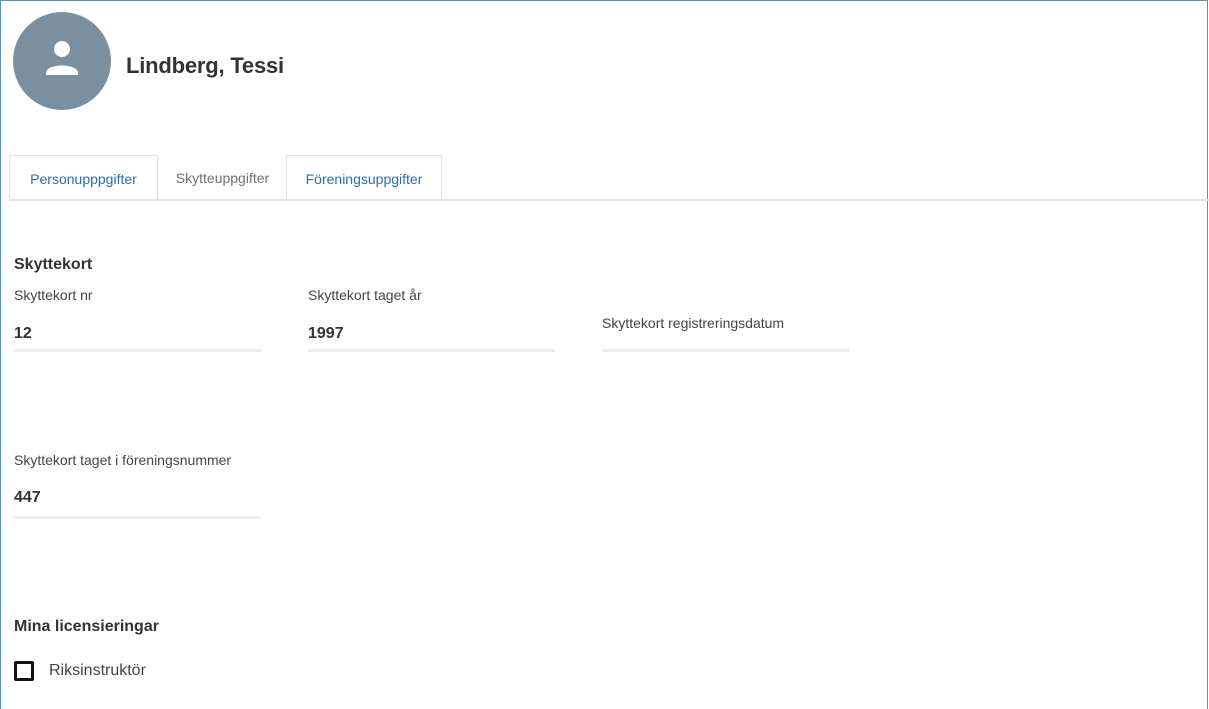 The height and width of the screenshot is (709, 1209). Describe the element at coordinates (222, 177) in the screenshot. I see `tab-skytteuppgifter: Skytteuppgifter` at that location.